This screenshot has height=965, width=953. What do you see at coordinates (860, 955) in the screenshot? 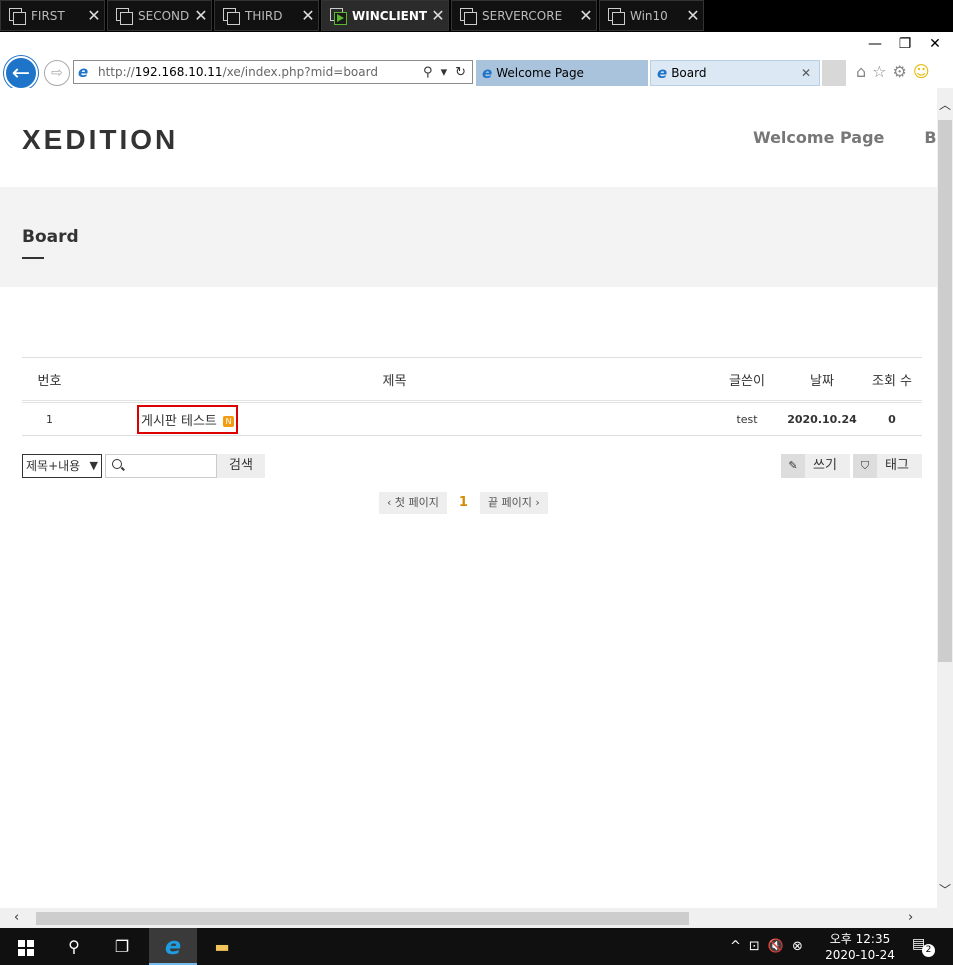
I see `clock-date: 2020-10-24` at bounding box center [860, 955].